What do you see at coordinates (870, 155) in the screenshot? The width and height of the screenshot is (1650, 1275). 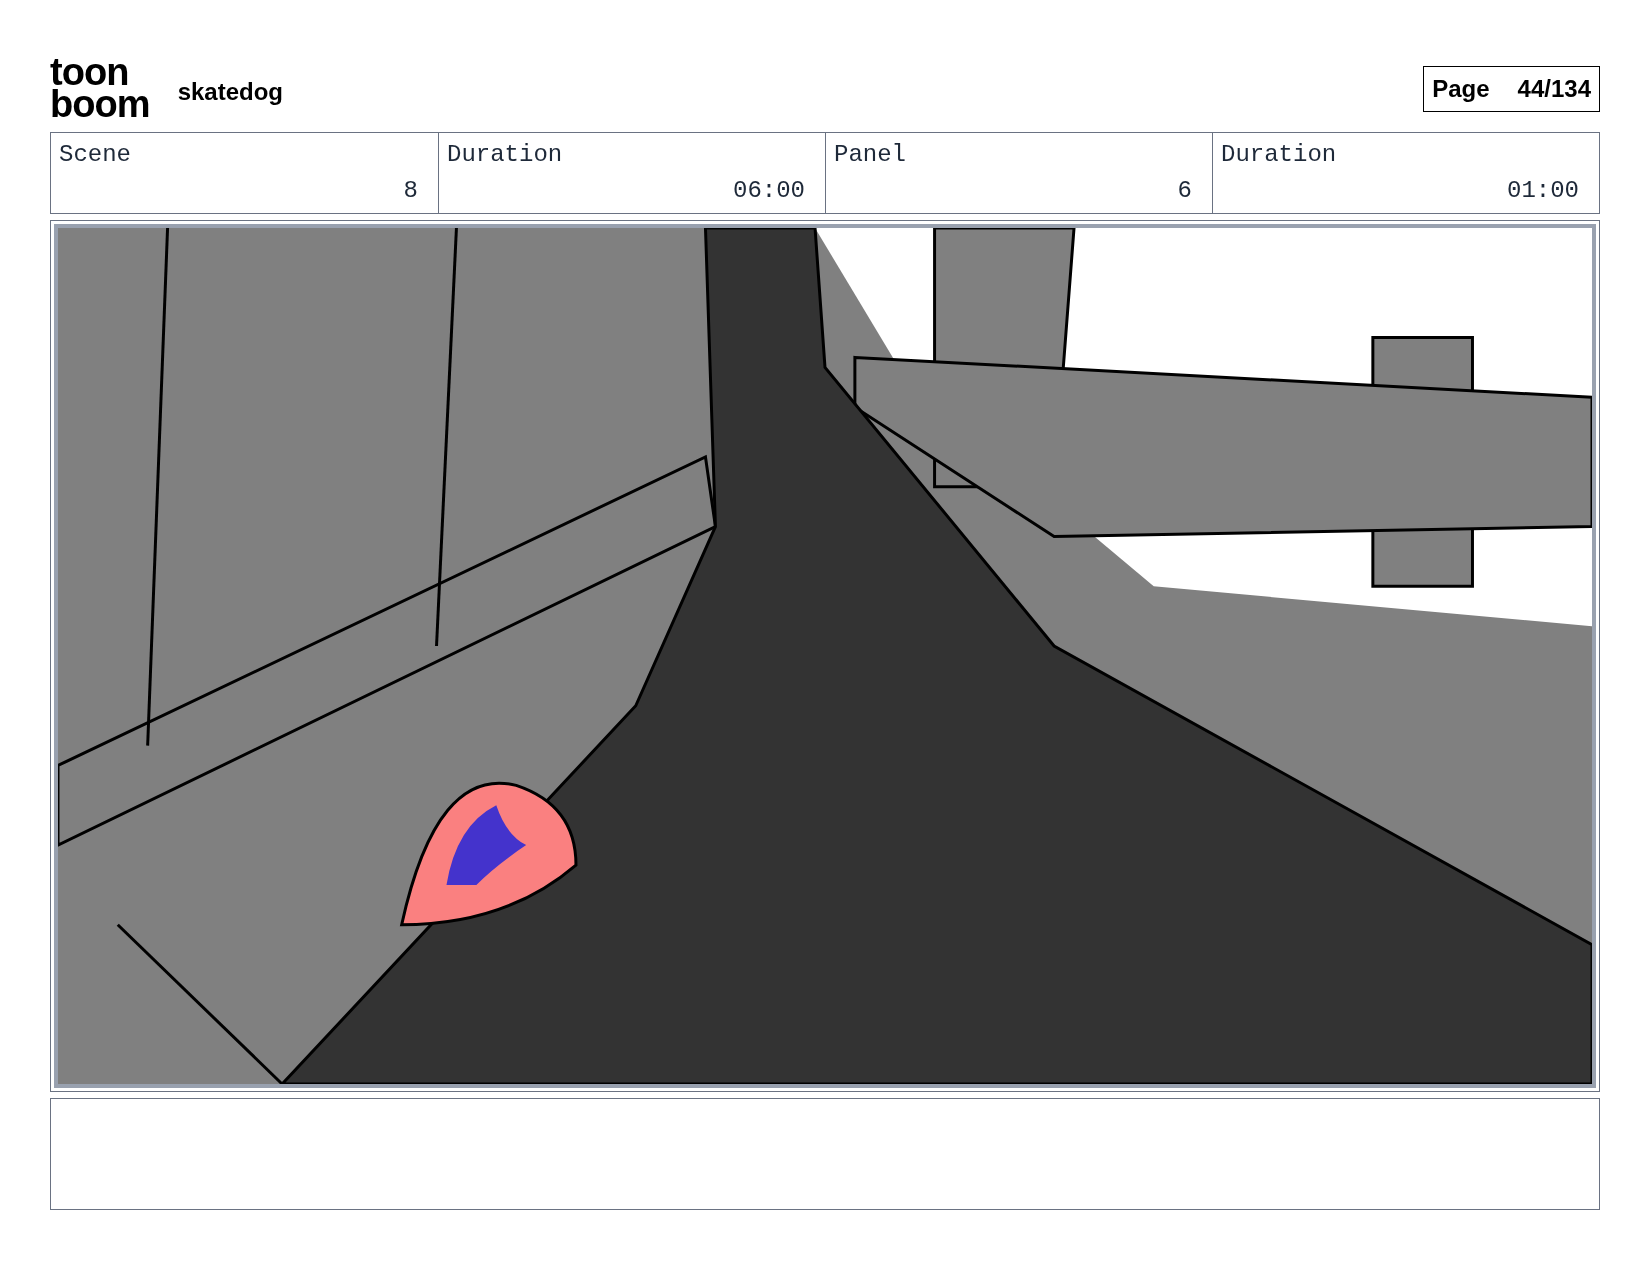 I see `field-label: Panel` at bounding box center [870, 155].